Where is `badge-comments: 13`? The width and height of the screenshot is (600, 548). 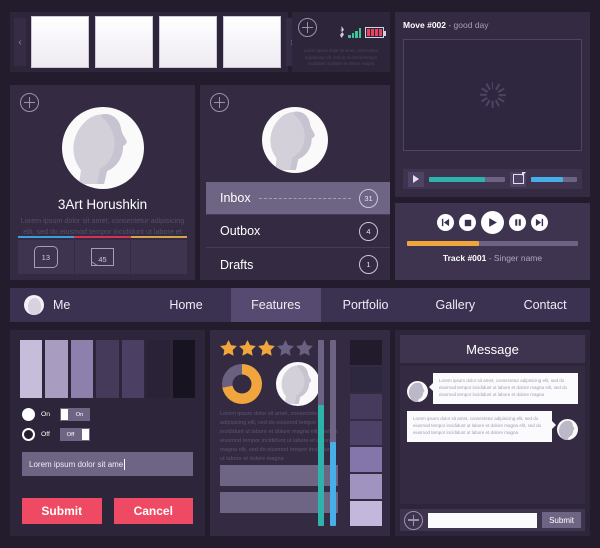 badge-comments: 13 is located at coordinates (46, 257).